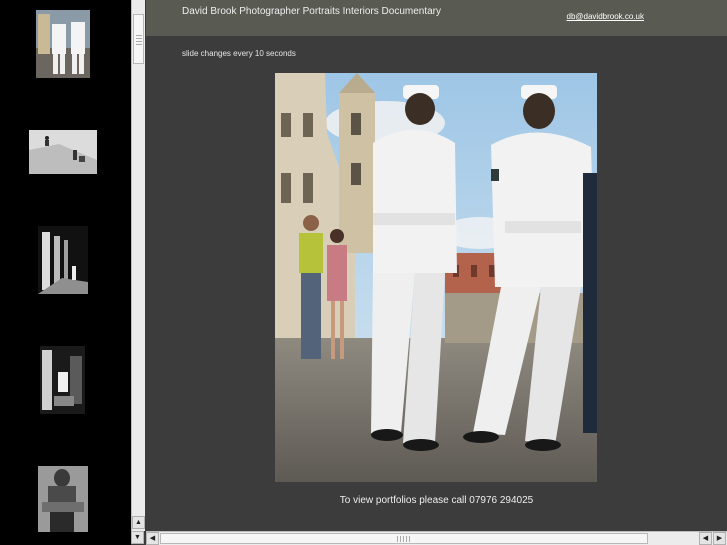 Image resolution: width=727 pixels, height=545 pixels. Describe the element at coordinates (404, 538) in the screenshot. I see `horizontal-scrollbar-thumb` at that location.